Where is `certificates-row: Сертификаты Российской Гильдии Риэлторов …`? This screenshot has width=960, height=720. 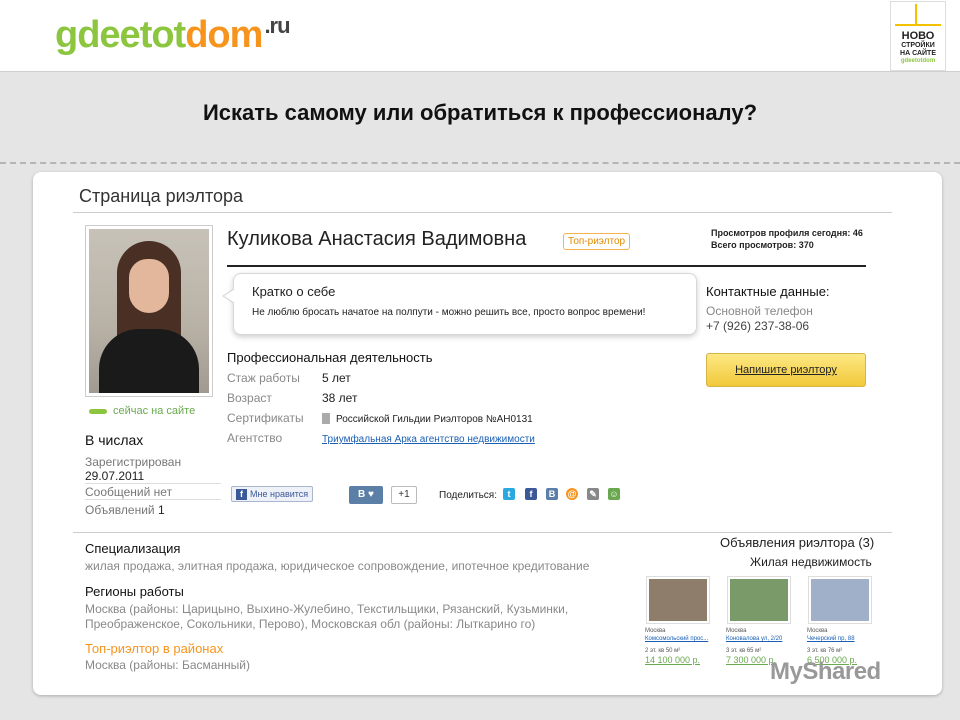 certificates-row: Сертификаты Российской Гильдии Риэлторов … is located at coordinates (380, 418).